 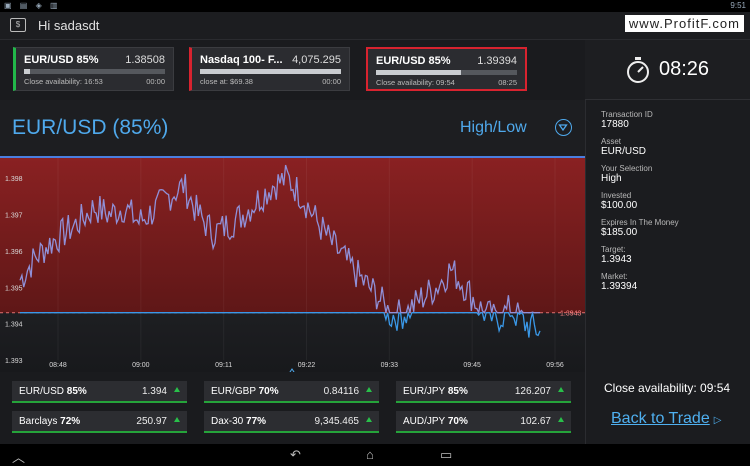 I want to click on watermark: www.ProfitF.com, so click(x=684, y=23).